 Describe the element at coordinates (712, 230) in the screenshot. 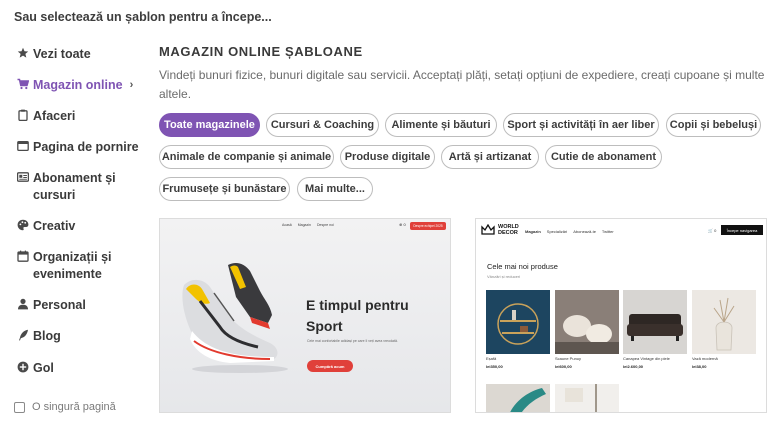

I see `template-cart: 🛒 0` at that location.